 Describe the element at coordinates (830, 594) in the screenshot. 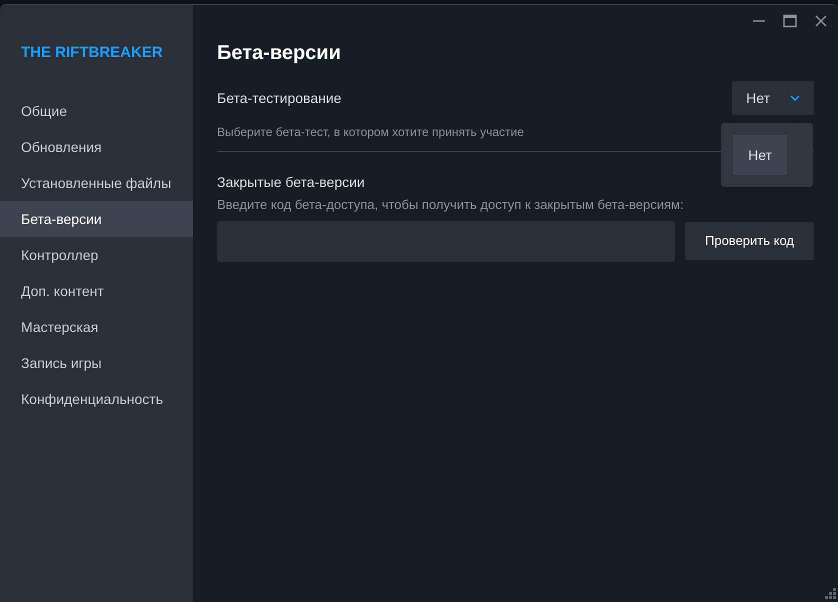

I see `resize-grip-icon` at that location.